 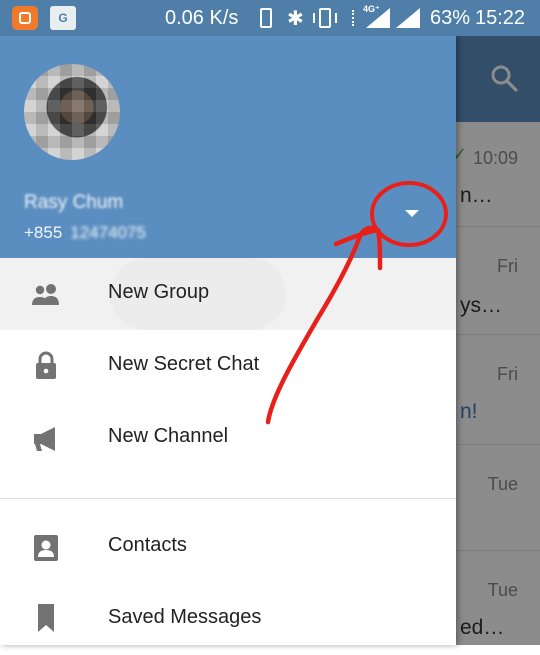 What do you see at coordinates (74, 202) in the screenshot?
I see `user-name: Rasy Chum` at bounding box center [74, 202].